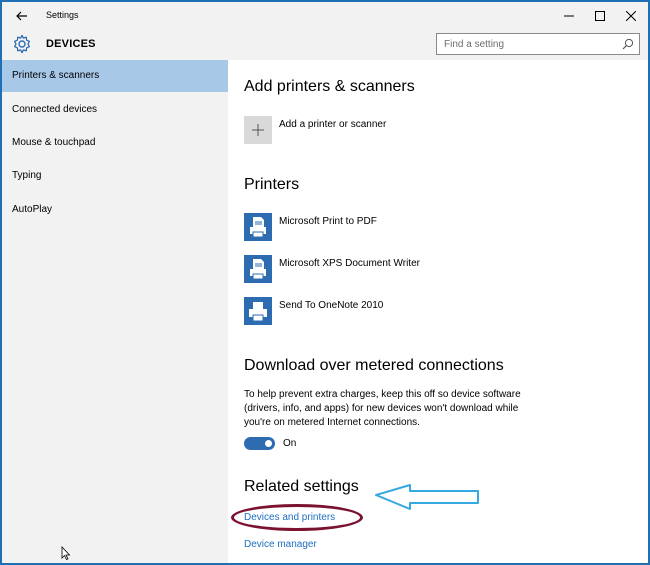  I want to click on plus-icon, so click(258, 130).